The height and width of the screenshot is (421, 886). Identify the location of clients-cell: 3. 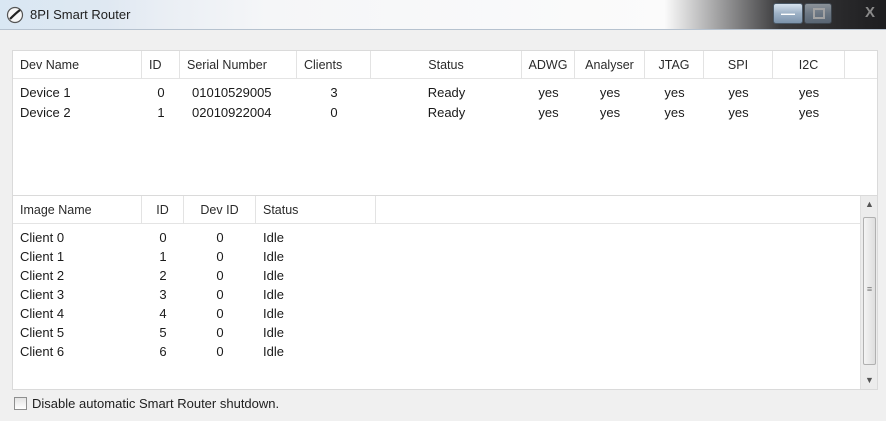
(334, 92).